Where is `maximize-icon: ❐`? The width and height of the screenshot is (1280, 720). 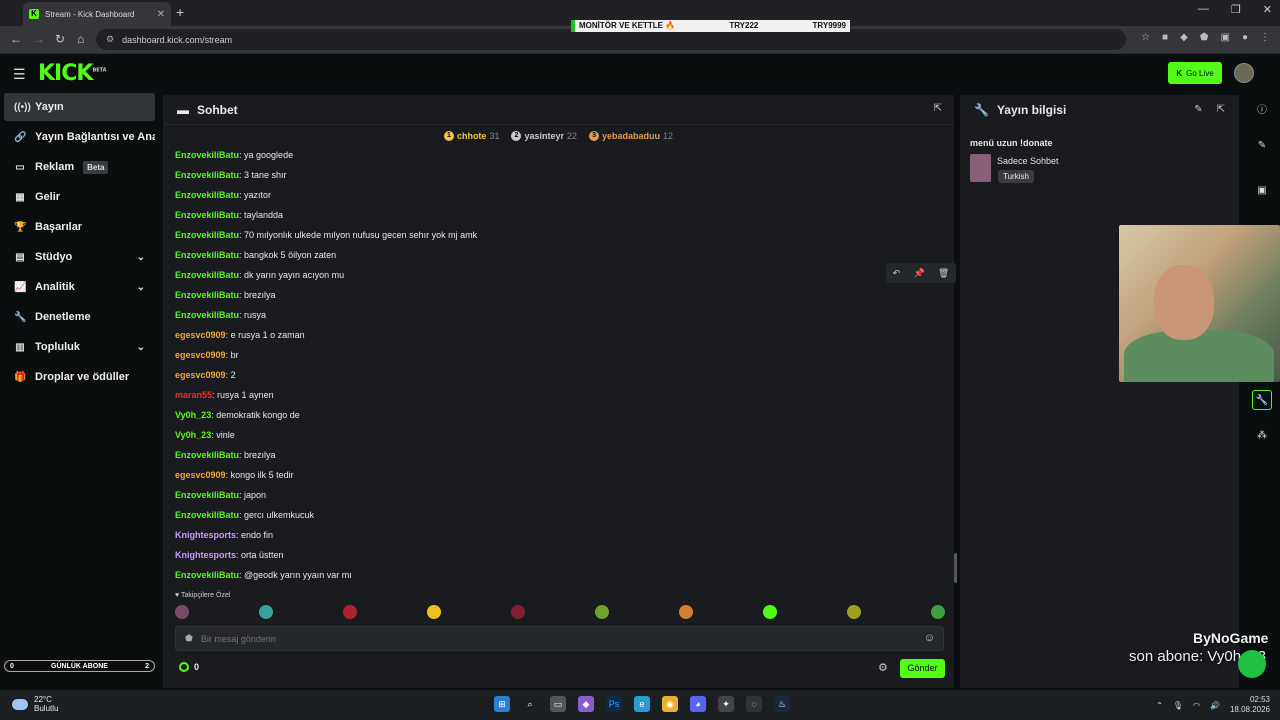 maximize-icon: ❐ is located at coordinates (1236, 9).